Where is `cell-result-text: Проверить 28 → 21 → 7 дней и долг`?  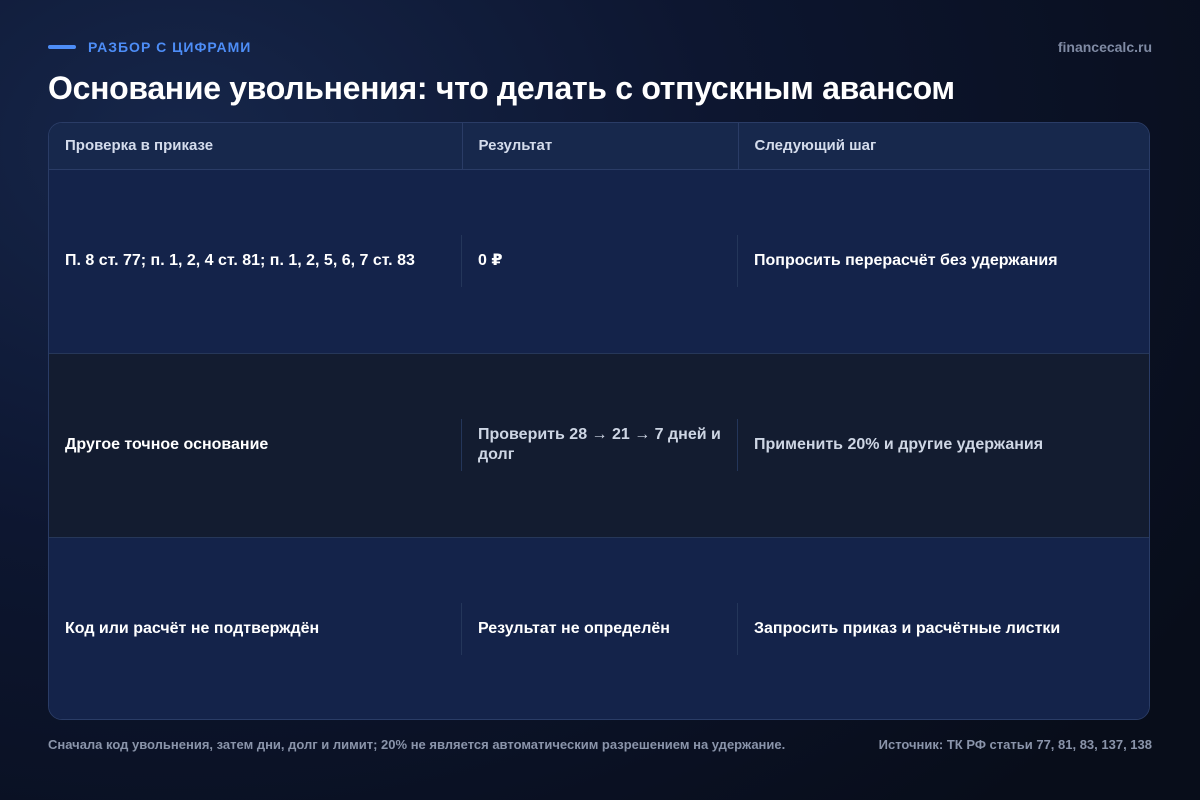
cell-result-text: Проверить 28 → 21 → 7 дней и долг is located at coordinates (599, 444).